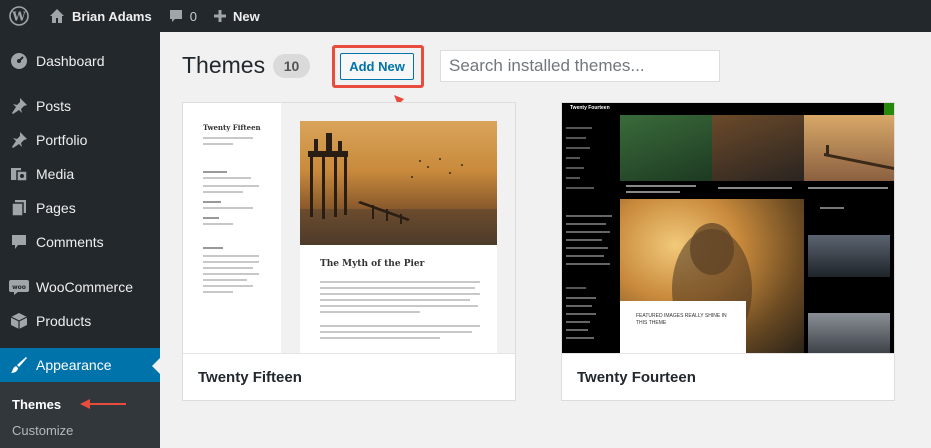  I want to click on sidebar-item-media: Media, so click(80, 174).